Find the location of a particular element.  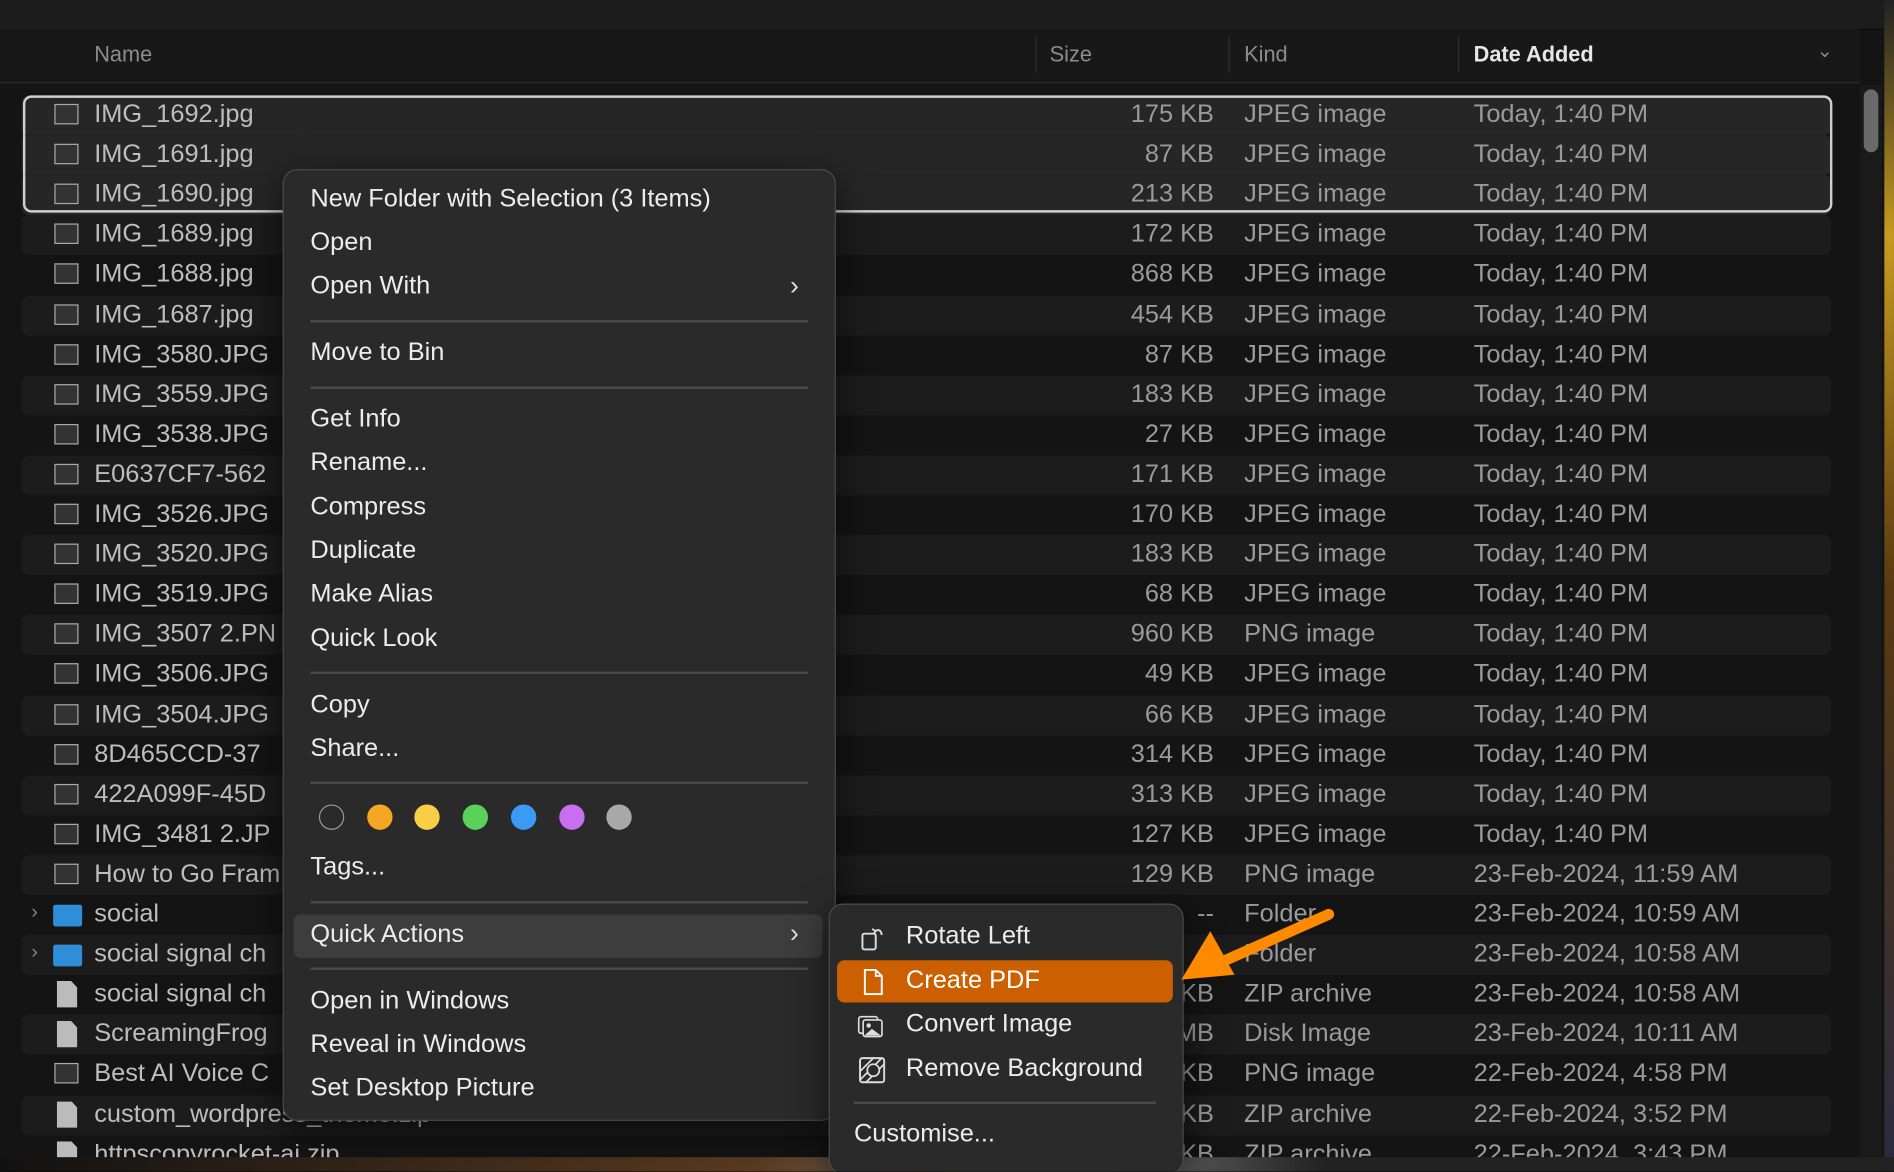

file-date-added: 22-Feb-2024, 4:58 PM is located at coordinates (1600, 1073).